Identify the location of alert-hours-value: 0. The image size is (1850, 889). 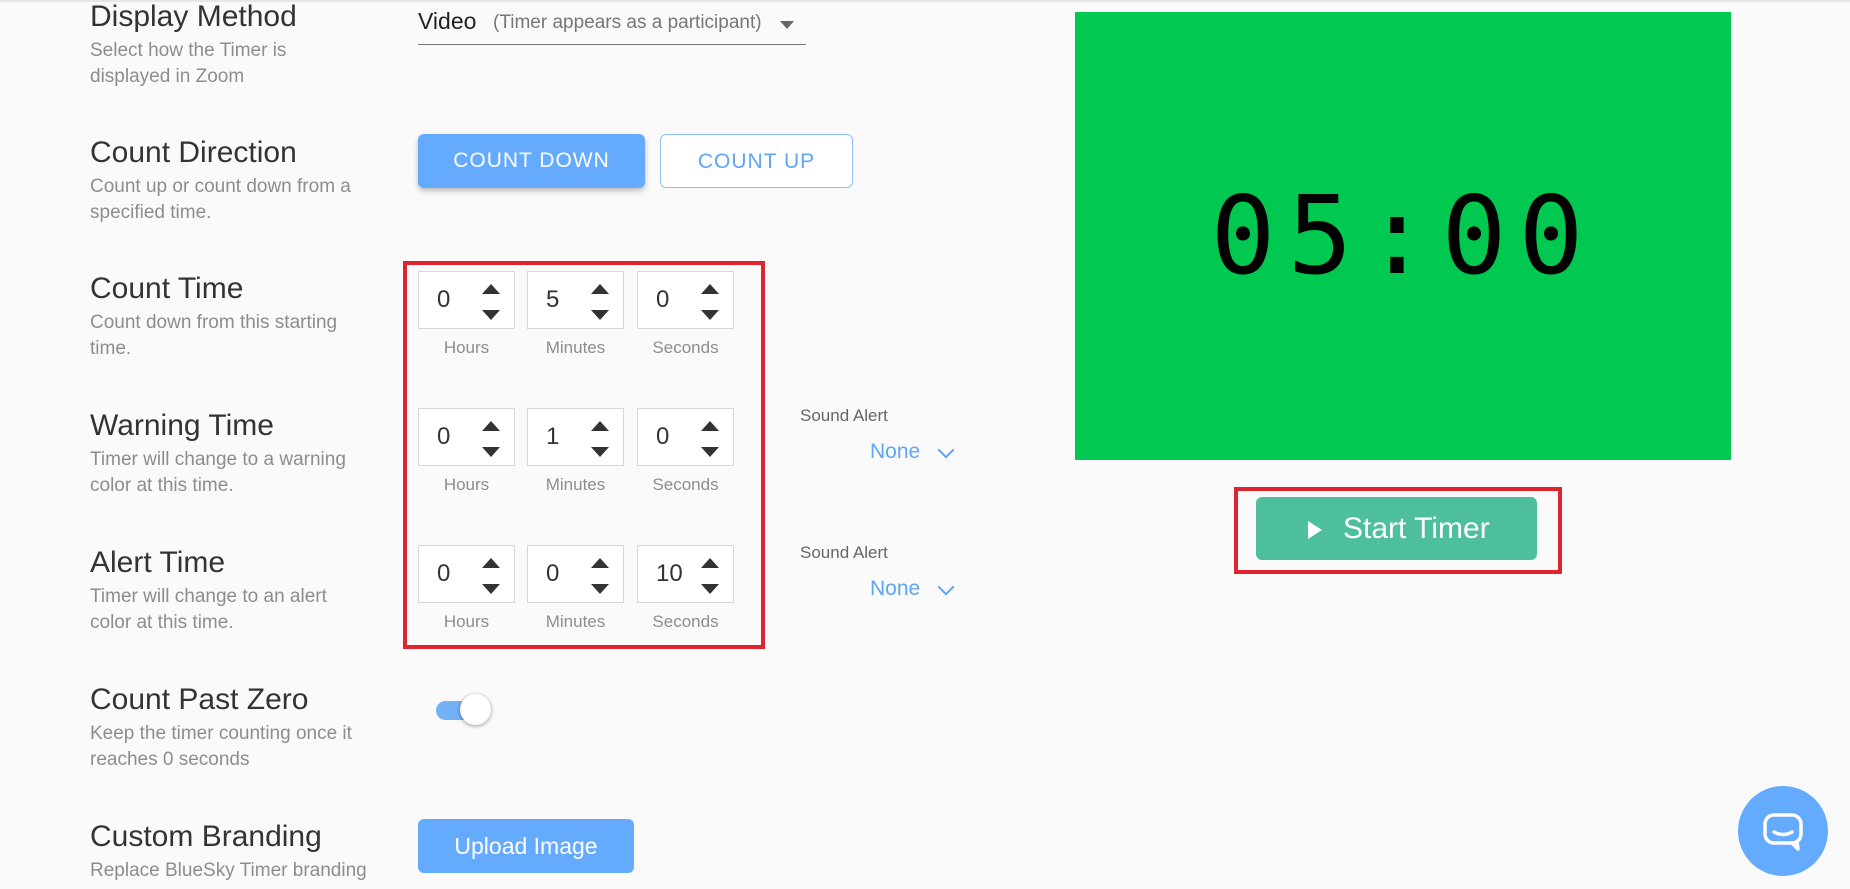
(444, 573).